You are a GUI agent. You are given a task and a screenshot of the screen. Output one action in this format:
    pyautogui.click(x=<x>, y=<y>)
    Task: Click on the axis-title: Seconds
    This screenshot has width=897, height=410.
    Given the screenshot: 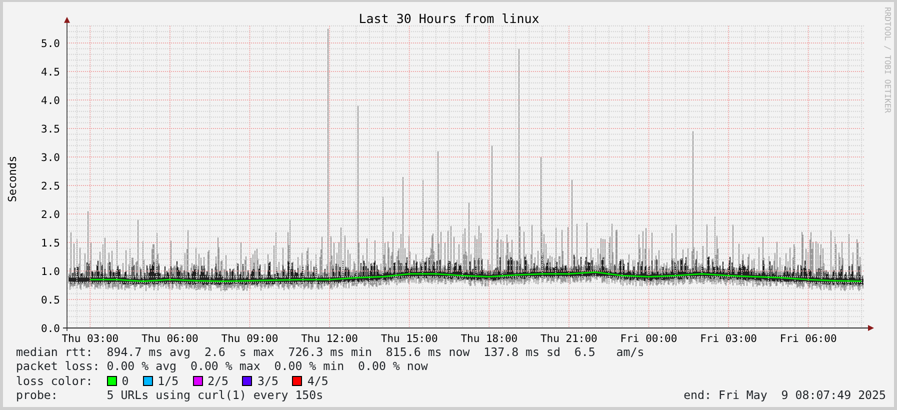 What is the action you would take?
    pyautogui.click(x=12, y=179)
    